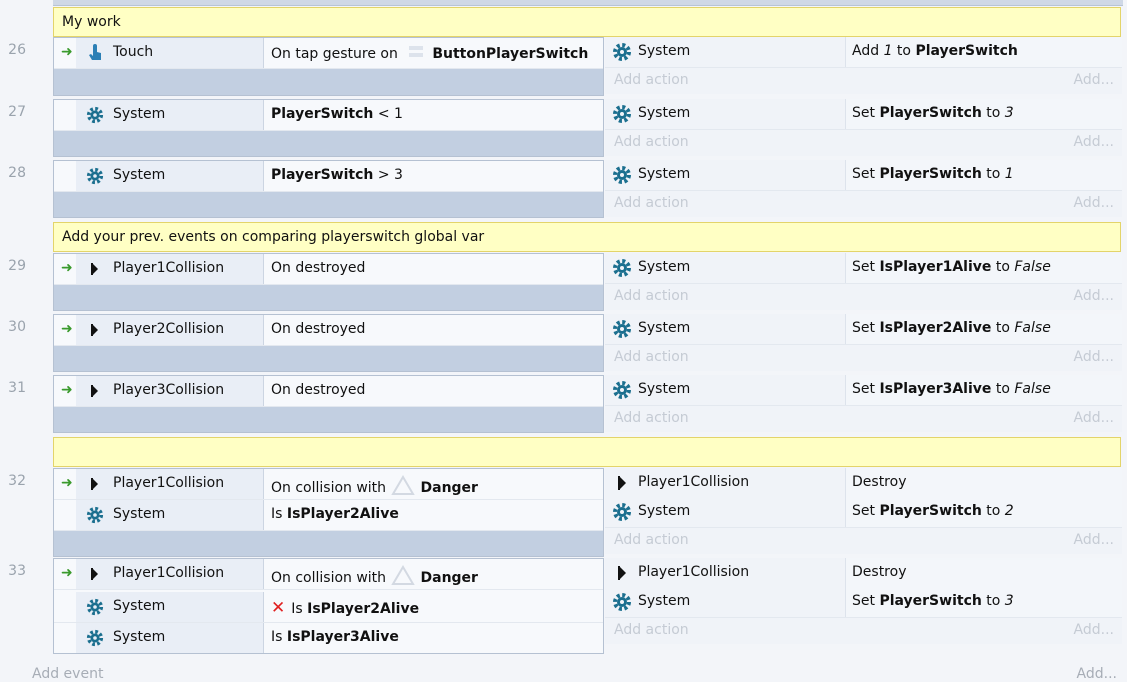  I want to click on action-row: System Set IsPlayer1Alive to False, so click(863, 268).